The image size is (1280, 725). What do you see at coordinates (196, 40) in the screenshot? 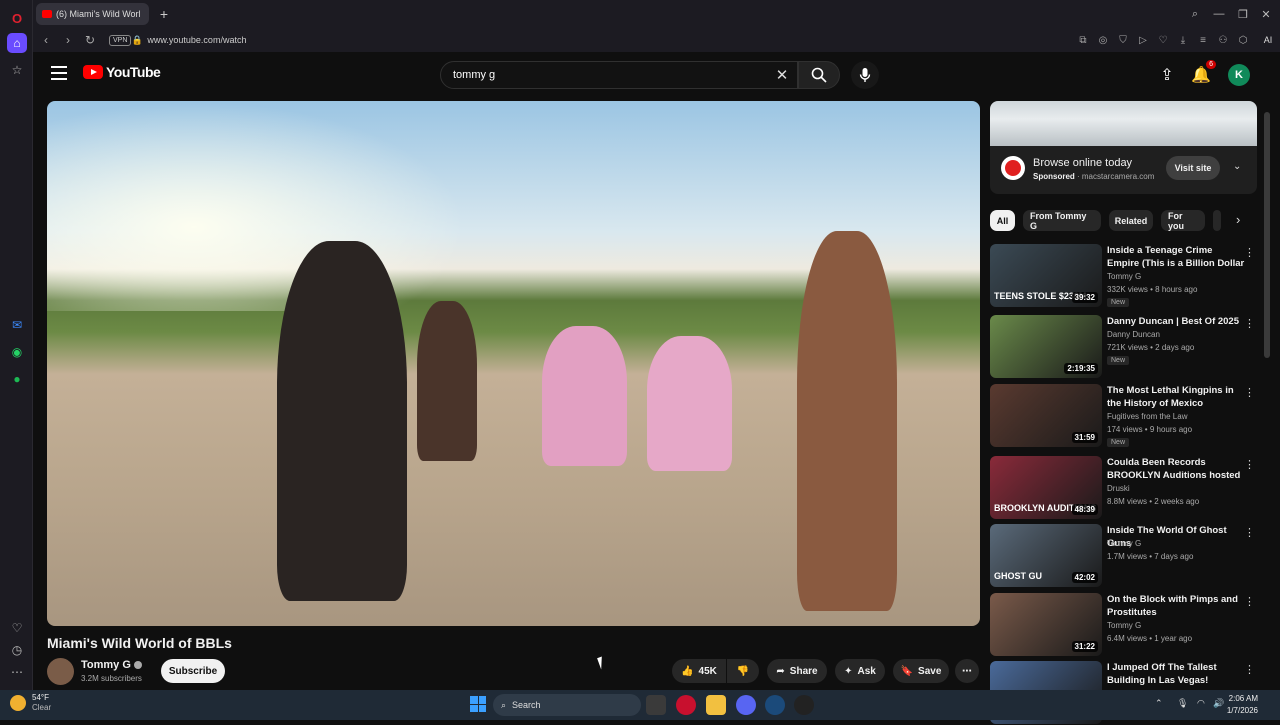
I see `url-field: www.youtube.com/watch` at bounding box center [196, 40].